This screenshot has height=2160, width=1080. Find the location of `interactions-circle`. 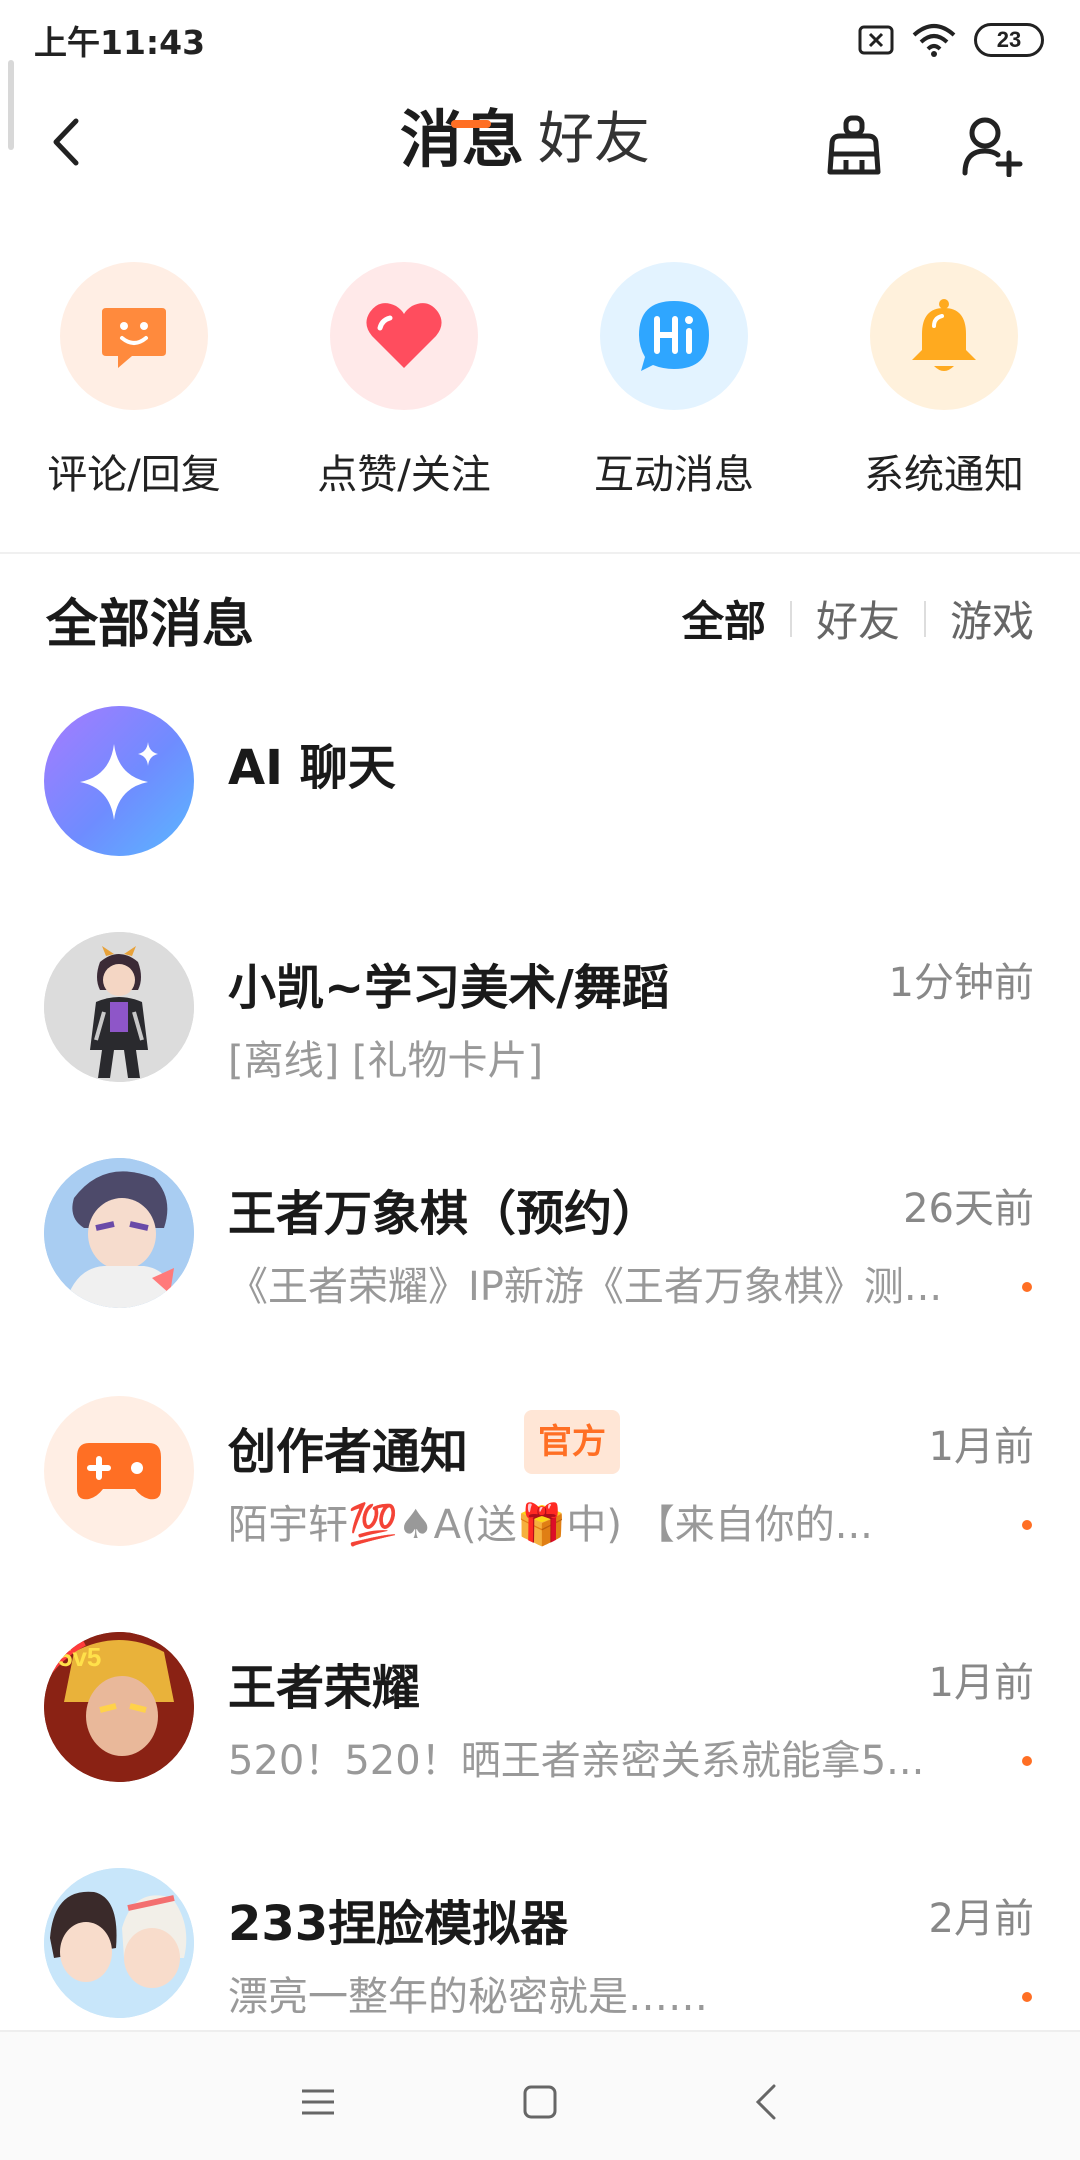

interactions-circle is located at coordinates (674, 336).